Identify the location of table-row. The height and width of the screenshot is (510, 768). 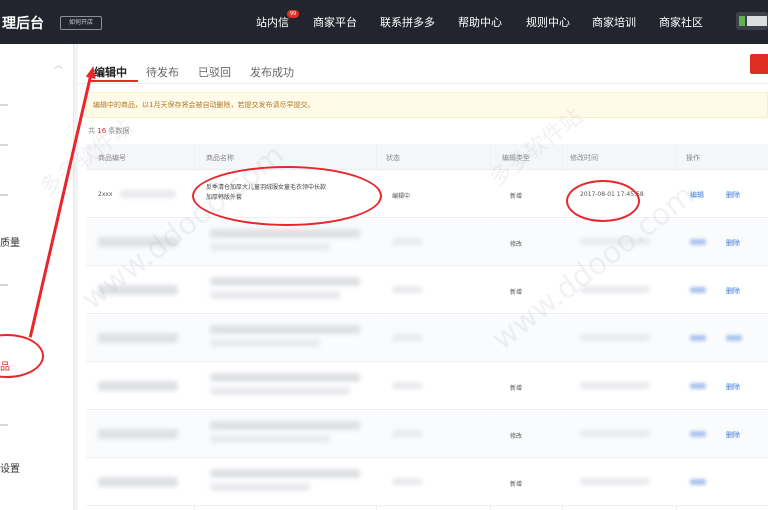
(427, 338).